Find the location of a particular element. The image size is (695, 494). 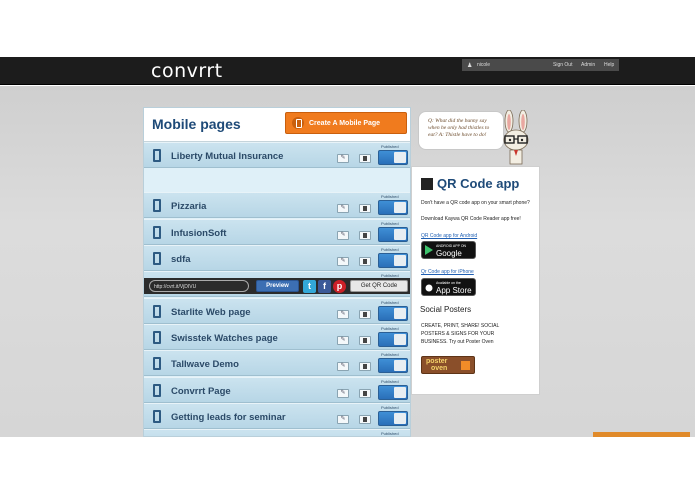

page-row: Getting leads for seminar ✎ Published is located at coordinates (277, 416).